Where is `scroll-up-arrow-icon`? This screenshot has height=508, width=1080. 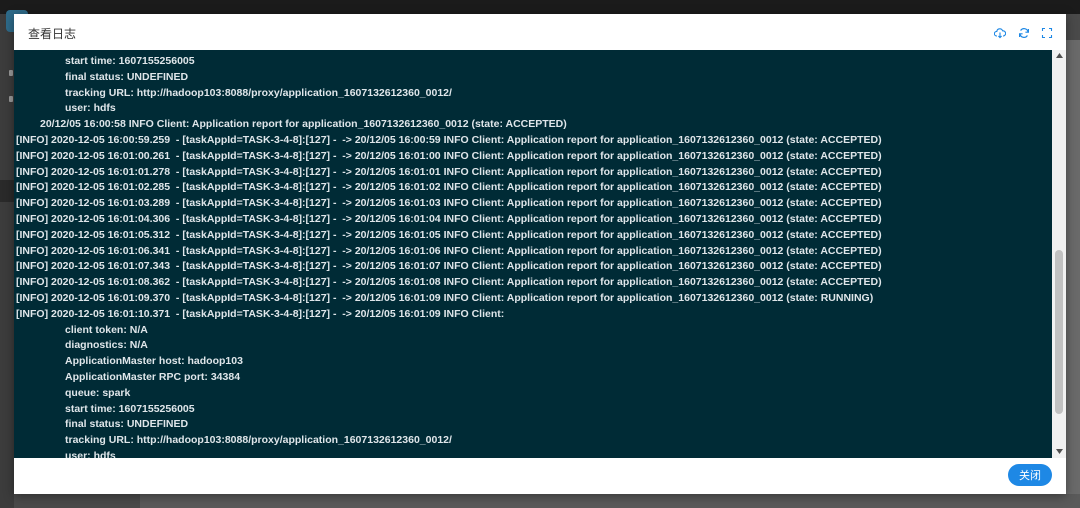
scroll-up-arrow-icon is located at coordinates (1059, 56).